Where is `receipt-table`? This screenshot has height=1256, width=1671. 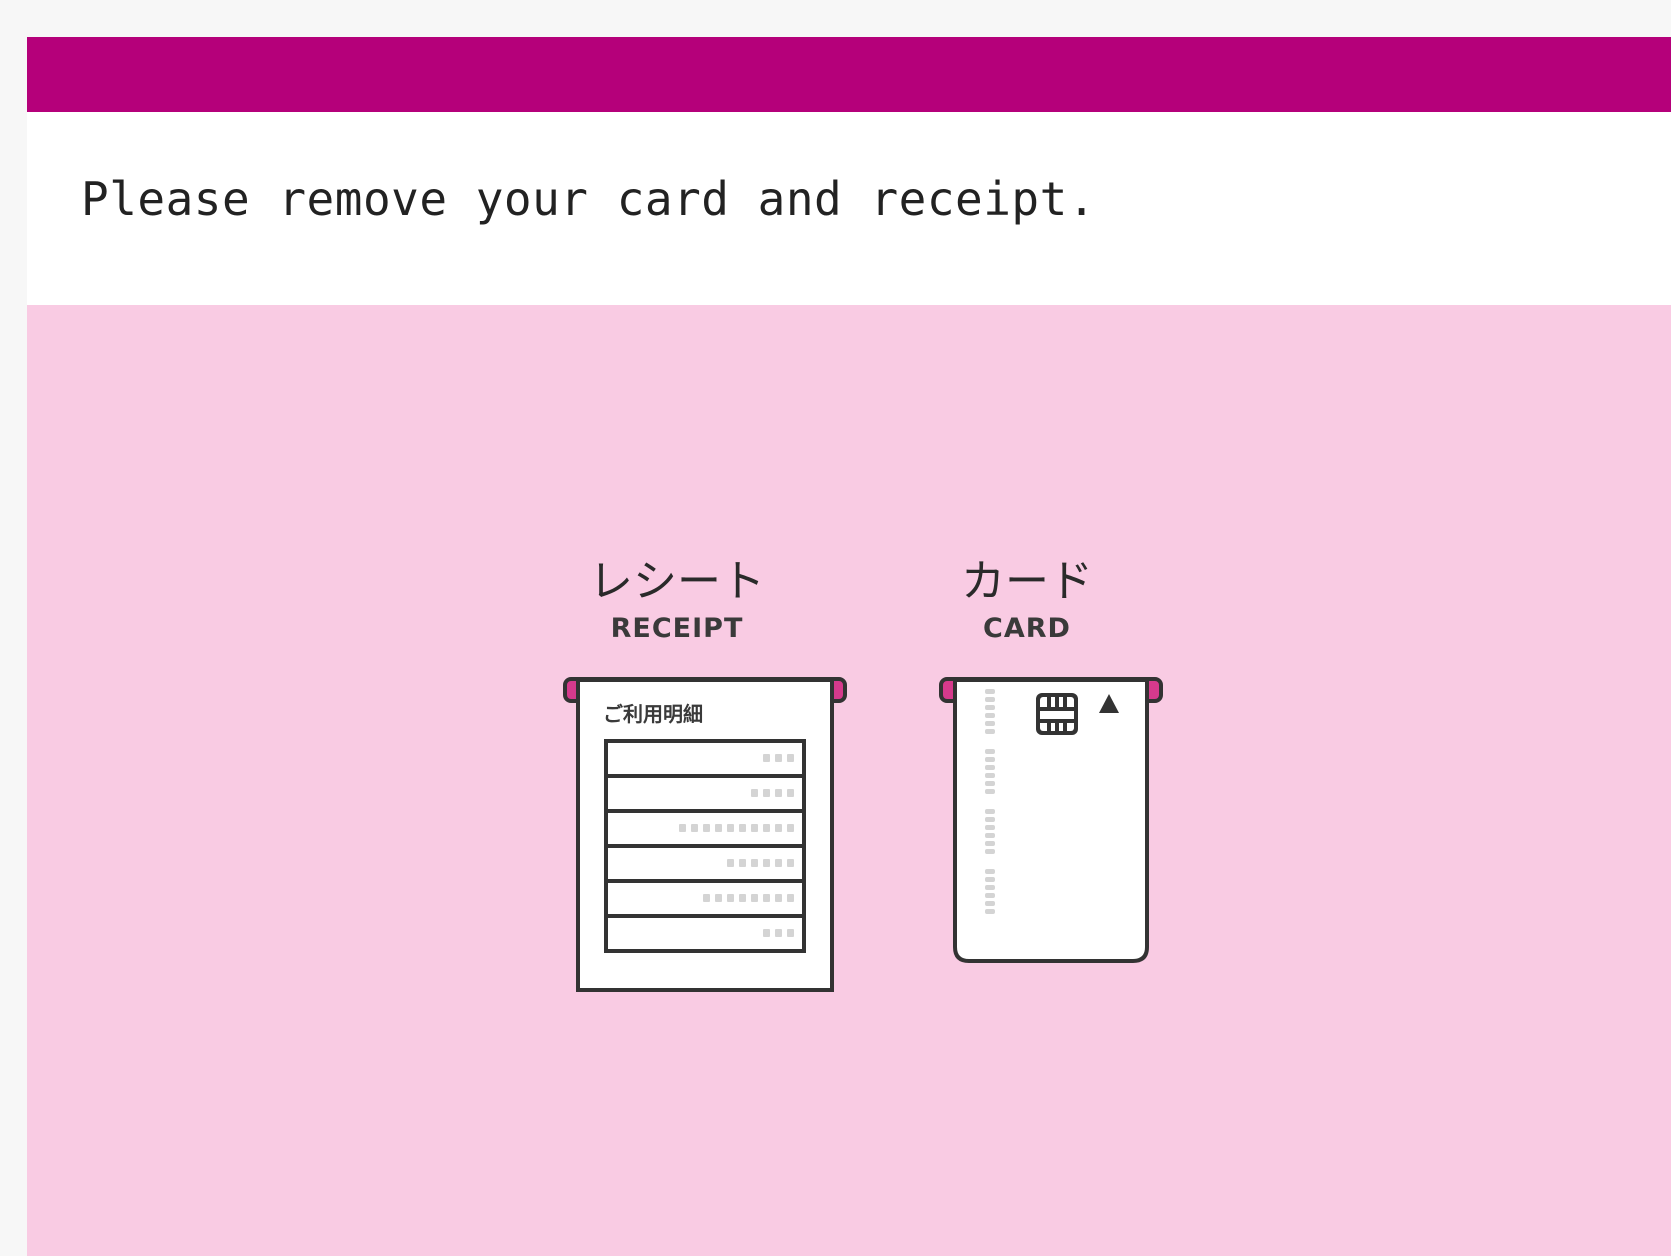 receipt-table is located at coordinates (705, 846).